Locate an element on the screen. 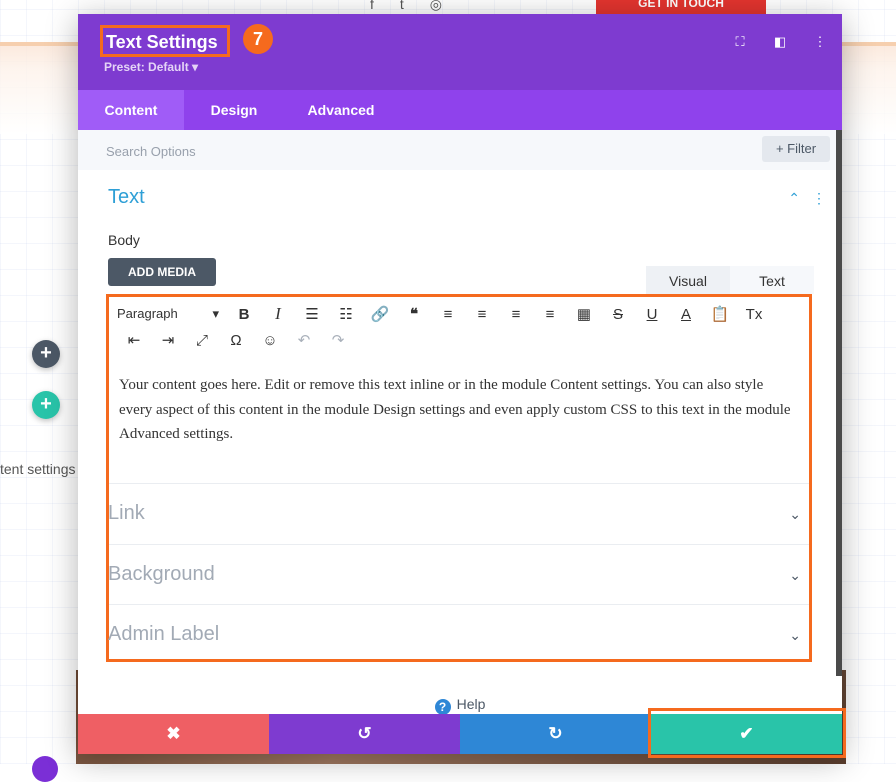 The image size is (896, 782). cta-button: GET IN TOUCH is located at coordinates (681, 7).